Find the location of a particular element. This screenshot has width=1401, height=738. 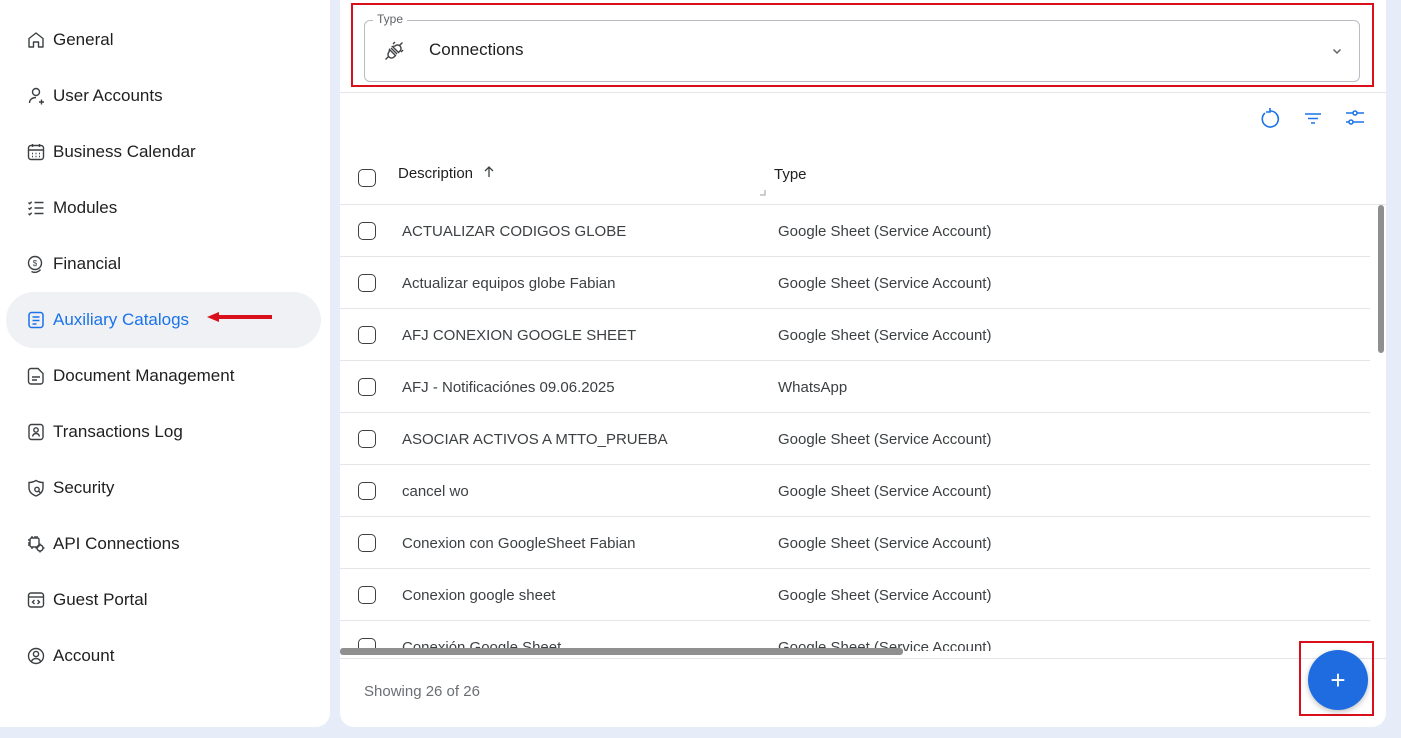

highlight-arrow-icon is located at coordinates (239, 317).